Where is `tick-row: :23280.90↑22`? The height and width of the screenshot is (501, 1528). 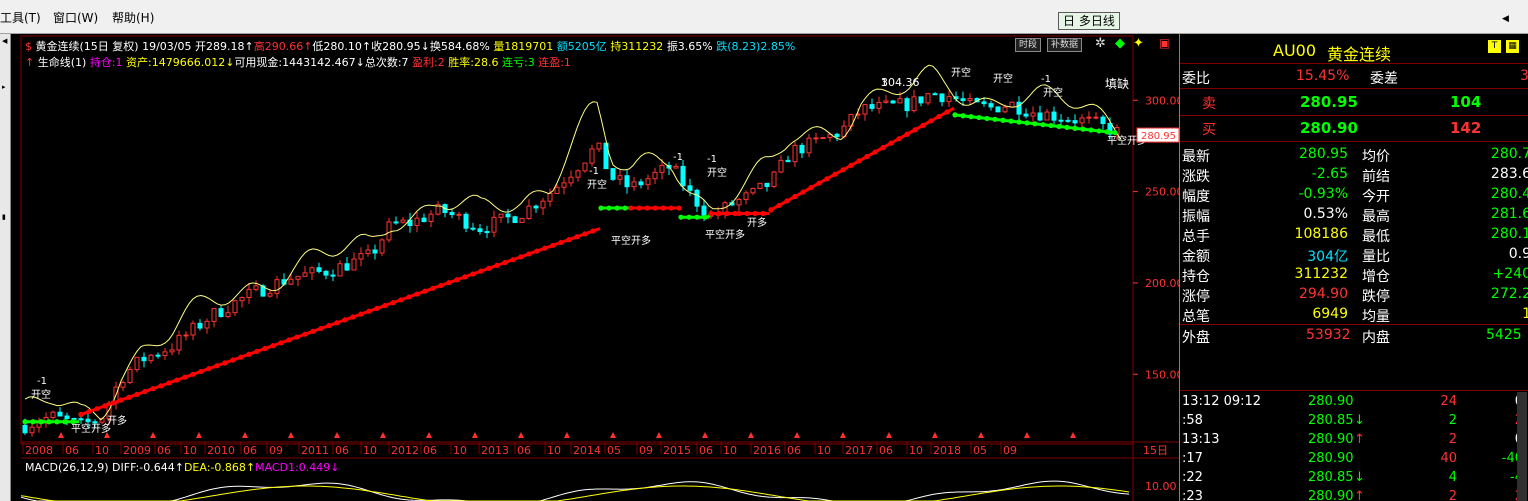
tick-row: :23280.90↑22 is located at coordinates (1354, 495).